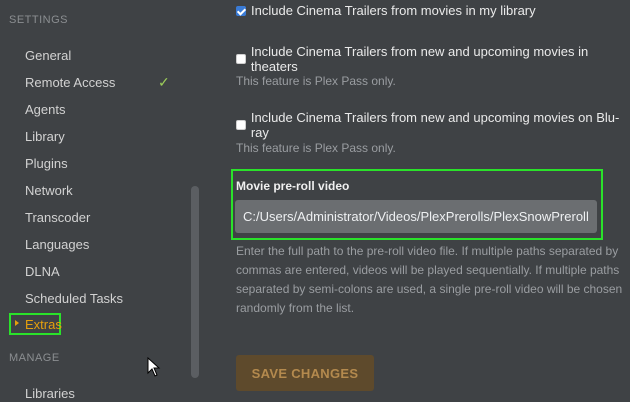 The image size is (630, 402). I want to click on mouse-cursor-icon, so click(154, 367).